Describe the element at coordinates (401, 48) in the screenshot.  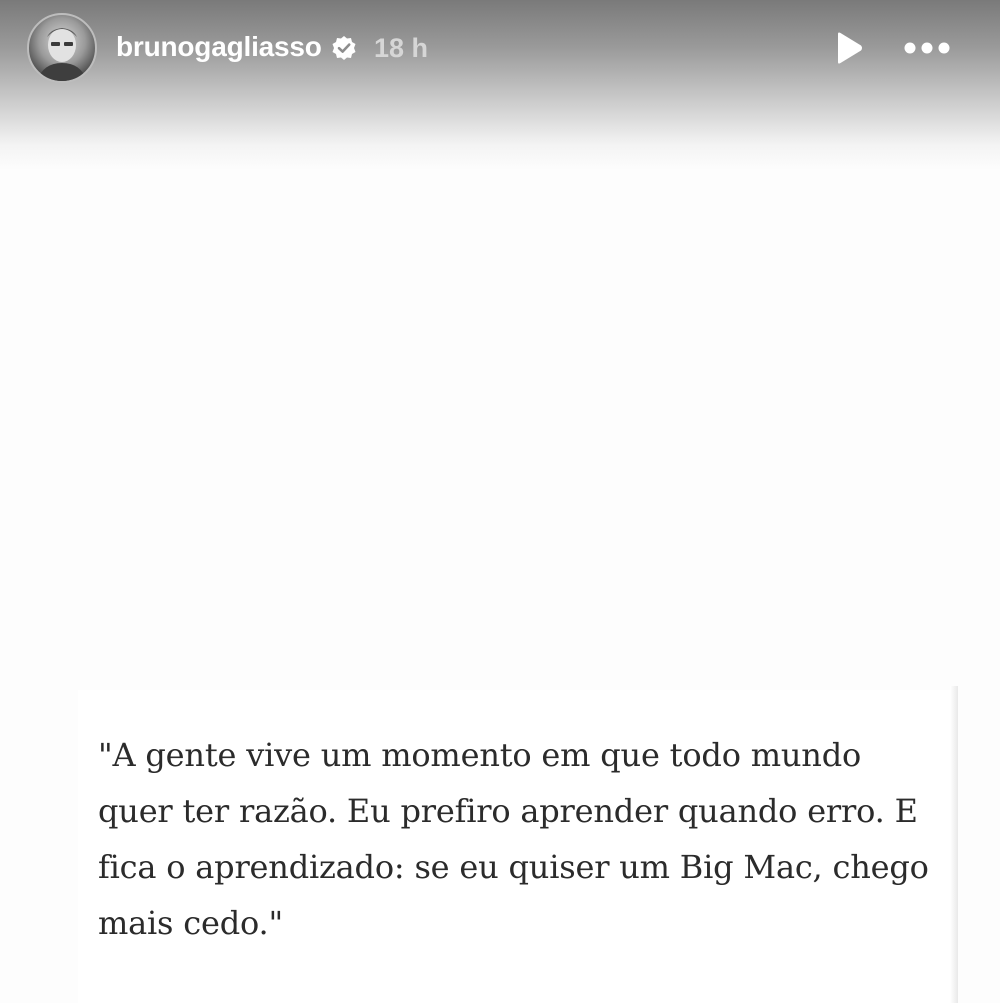
I see `post-time: 18 h` at that location.